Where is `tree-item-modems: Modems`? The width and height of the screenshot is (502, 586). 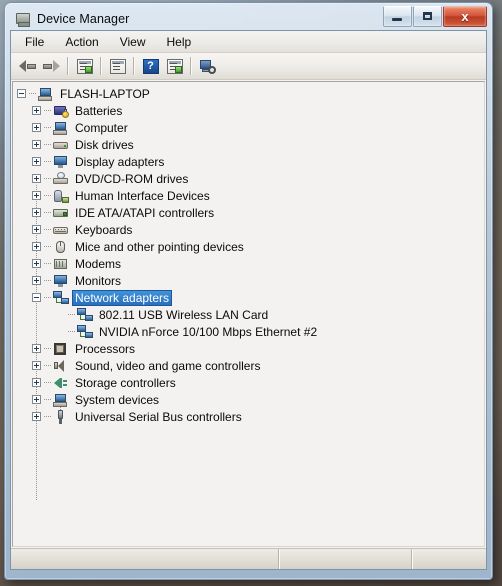
tree-item-modems: Modems is located at coordinates (248, 263).